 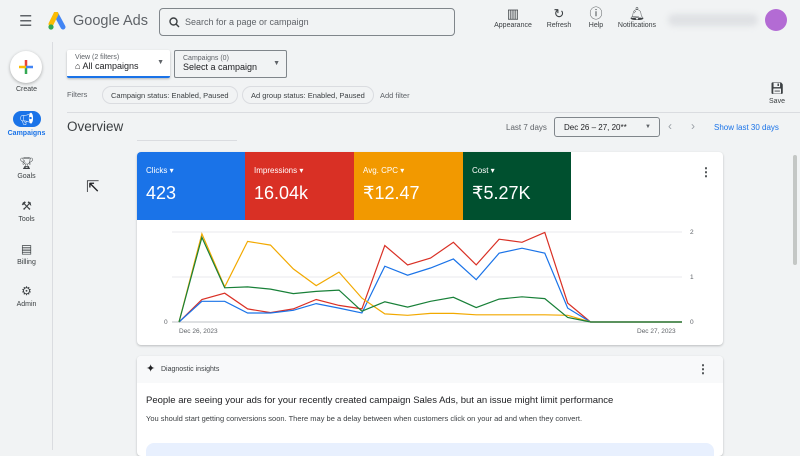 I want to click on right-axis-tick: 1, so click(x=692, y=277).